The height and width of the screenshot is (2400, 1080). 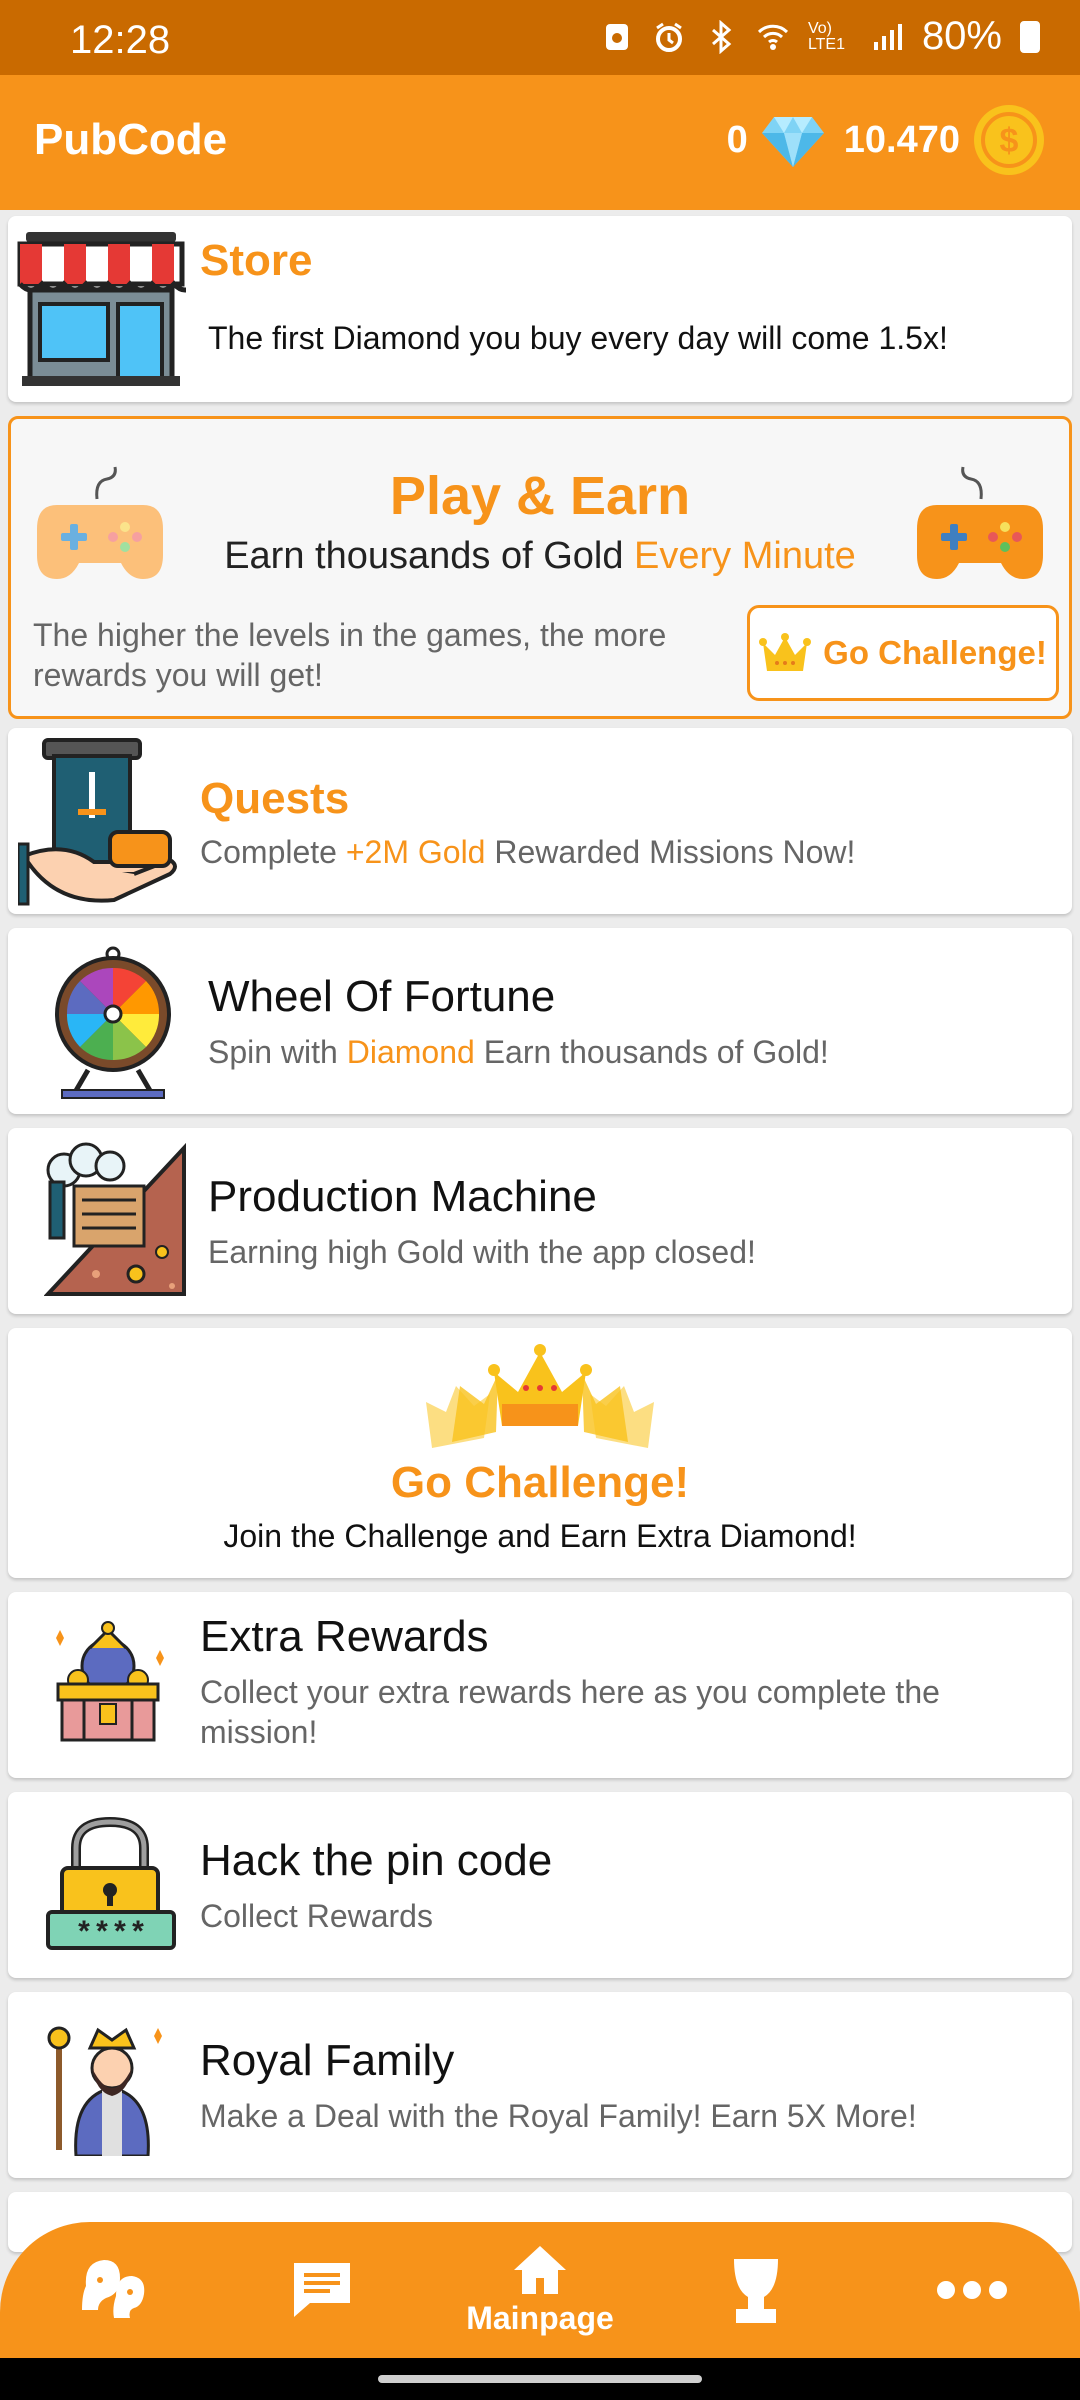 I want to click on status-icons: Vo) LTE1 80%, so click(x=820, y=36).